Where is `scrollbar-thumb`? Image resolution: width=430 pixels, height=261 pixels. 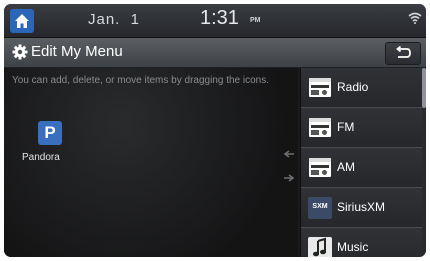
scrollbar-thumb is located at coordinates (424, 88).